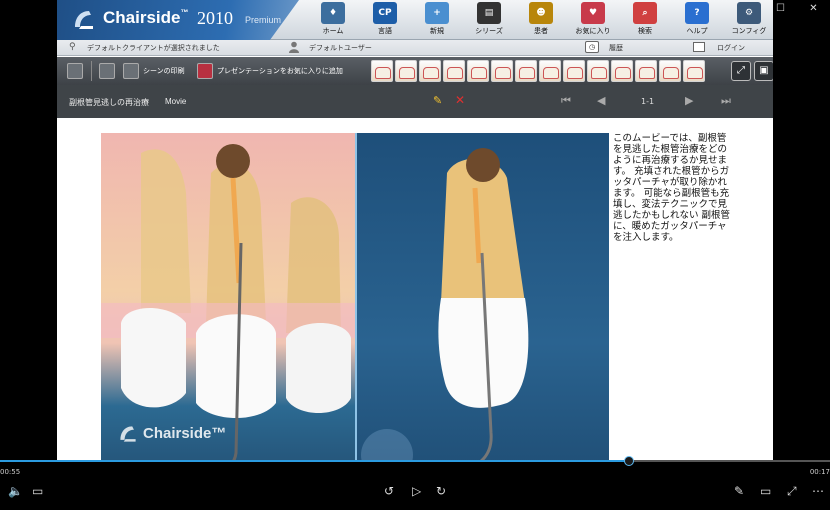 Image resolution: width=830 pixels, height=510 pixels. What do you see at coordinates (648, 101) in the screenshot?
I see `page-number: 1-1` at bounding box center [648, 101].